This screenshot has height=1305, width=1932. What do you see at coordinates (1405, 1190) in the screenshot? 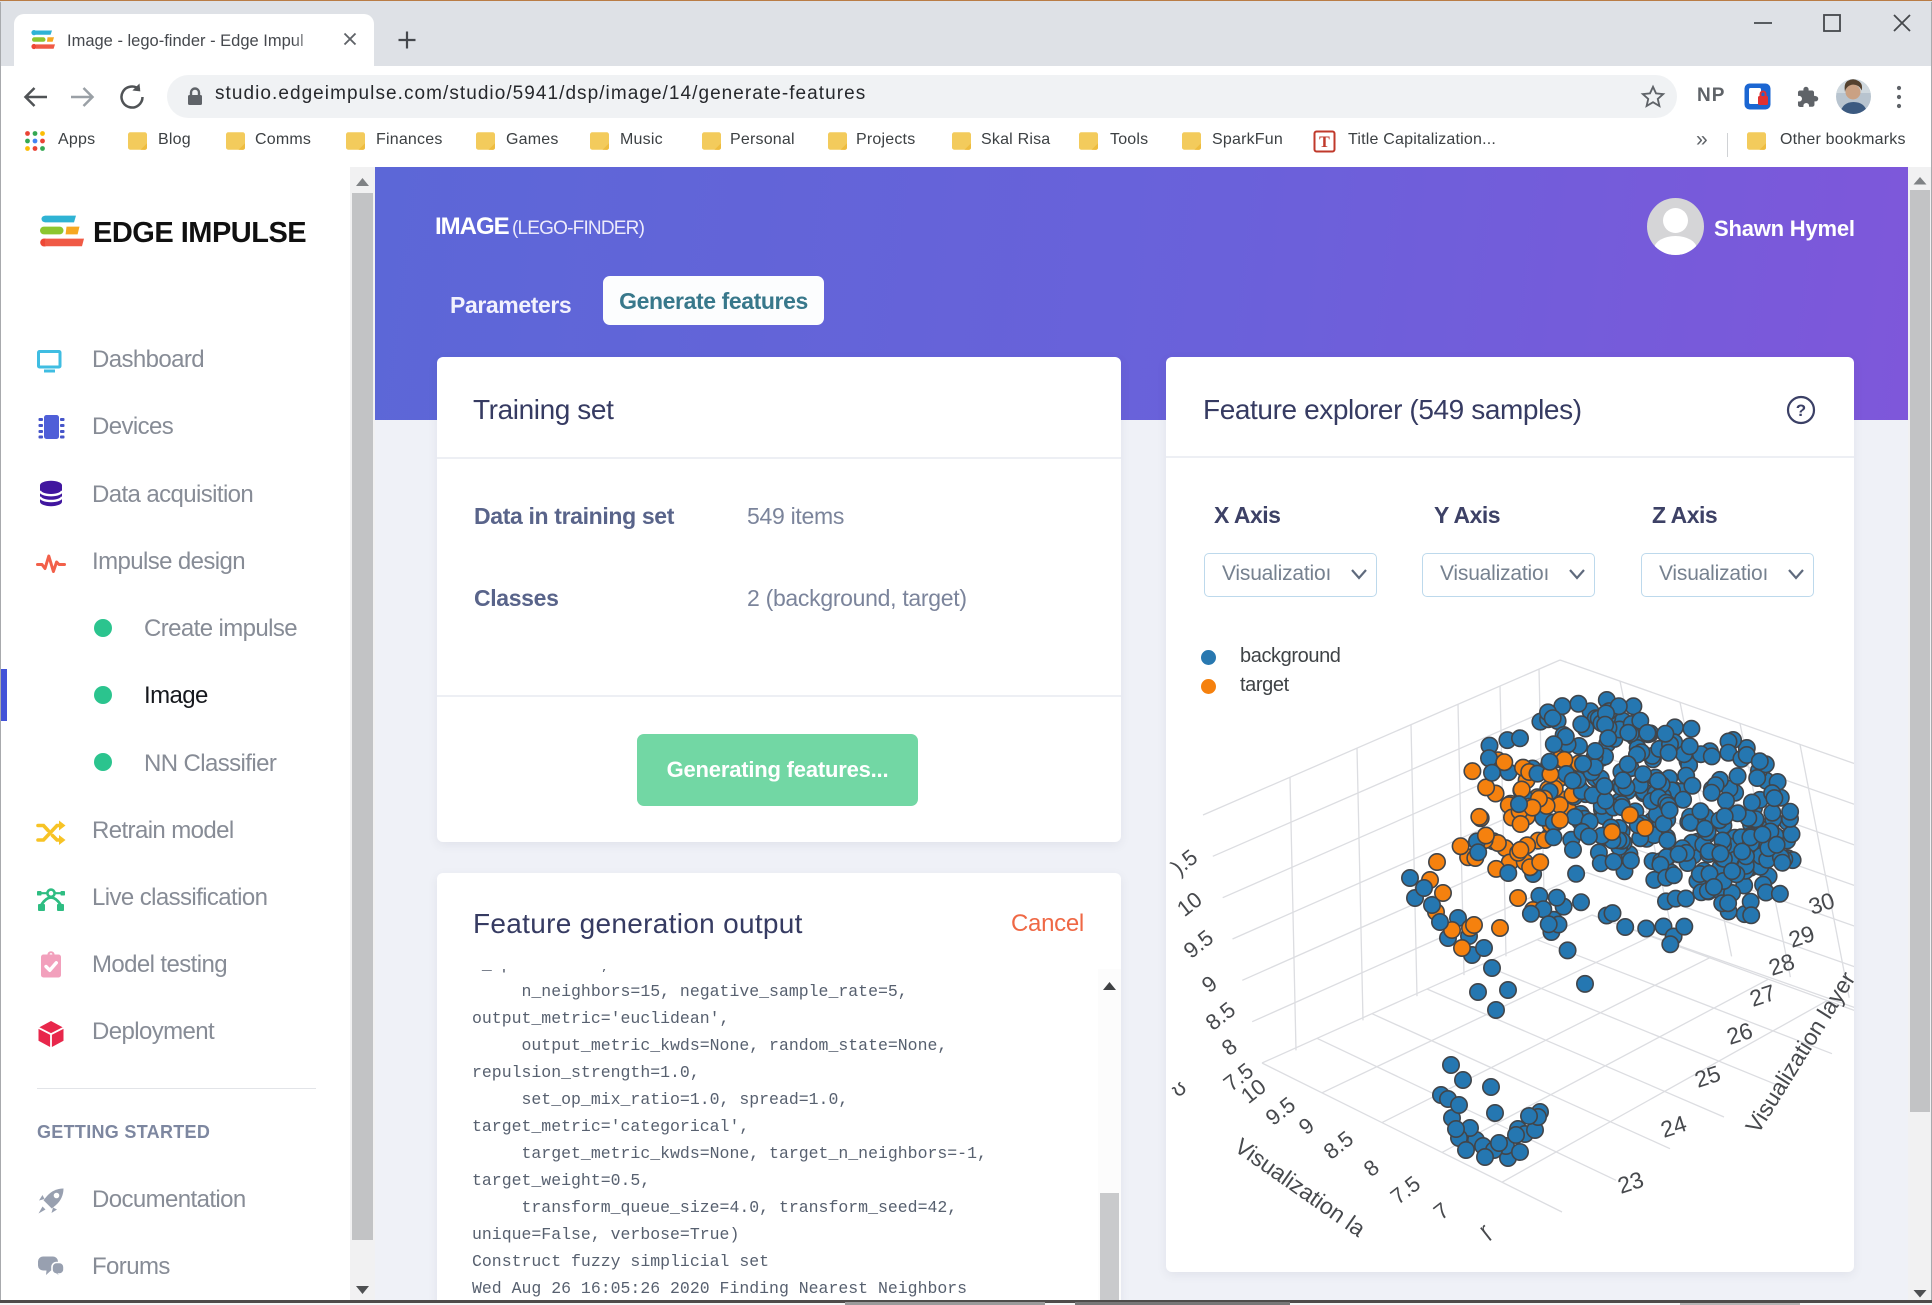
I see `svg-text: 7.5` at bounding box center [1405, 1190].